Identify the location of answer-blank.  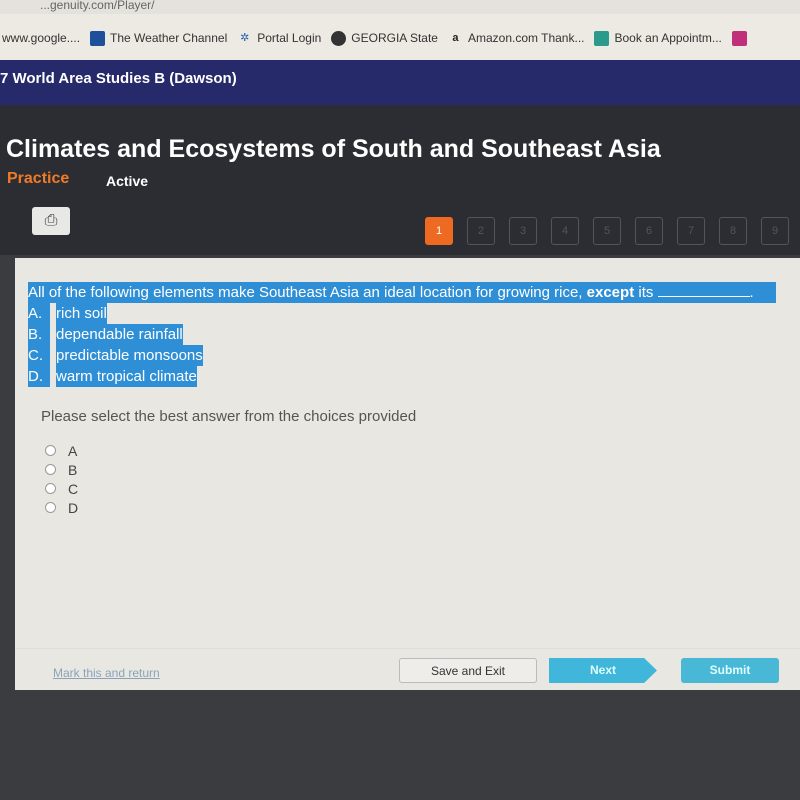
(703, 290).